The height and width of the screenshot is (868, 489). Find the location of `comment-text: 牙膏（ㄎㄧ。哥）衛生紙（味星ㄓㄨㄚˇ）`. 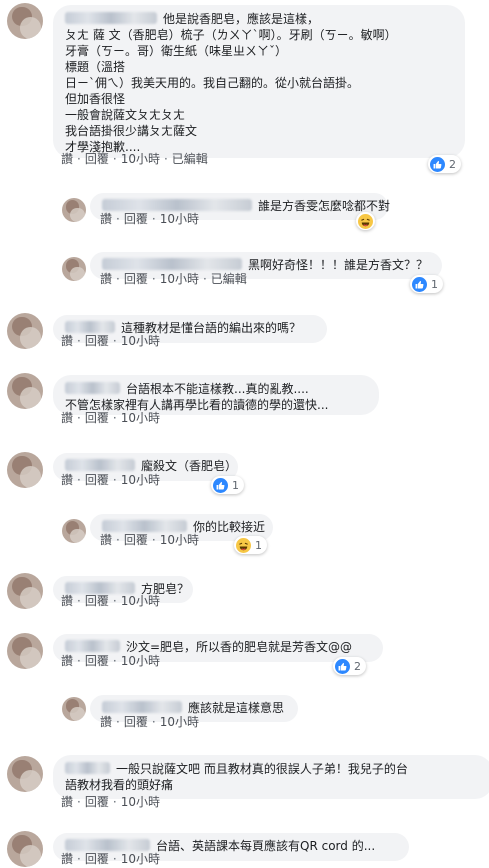

comment-text: 牙膏（ㄎㄧ。哥）衛生紙（味星ㄓㄨㄚˇ） is located at coordinates (176, 51).